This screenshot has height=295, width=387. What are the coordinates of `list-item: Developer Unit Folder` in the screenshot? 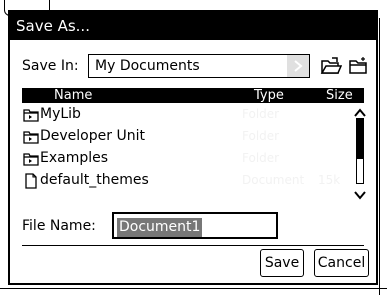 It's located at (187, 136).